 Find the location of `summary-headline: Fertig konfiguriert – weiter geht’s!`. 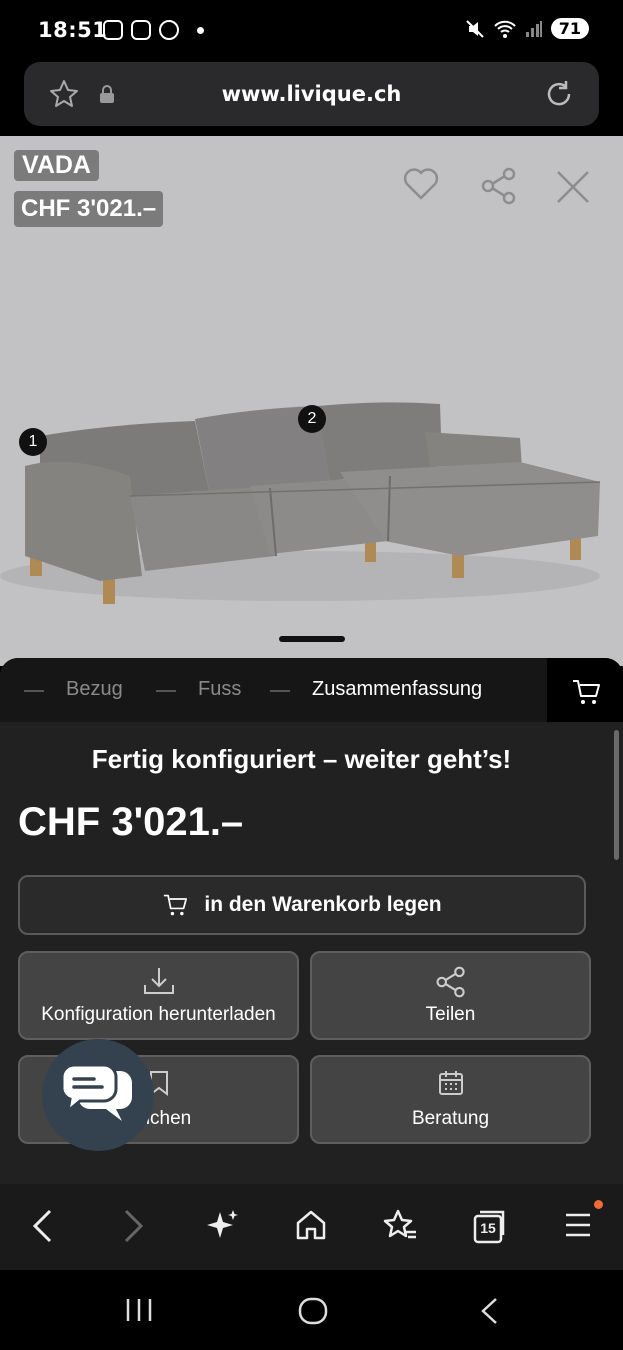

summary-headline: Fertig konfiguriert – weiter geht’s! is located at coordinates (301, 759).